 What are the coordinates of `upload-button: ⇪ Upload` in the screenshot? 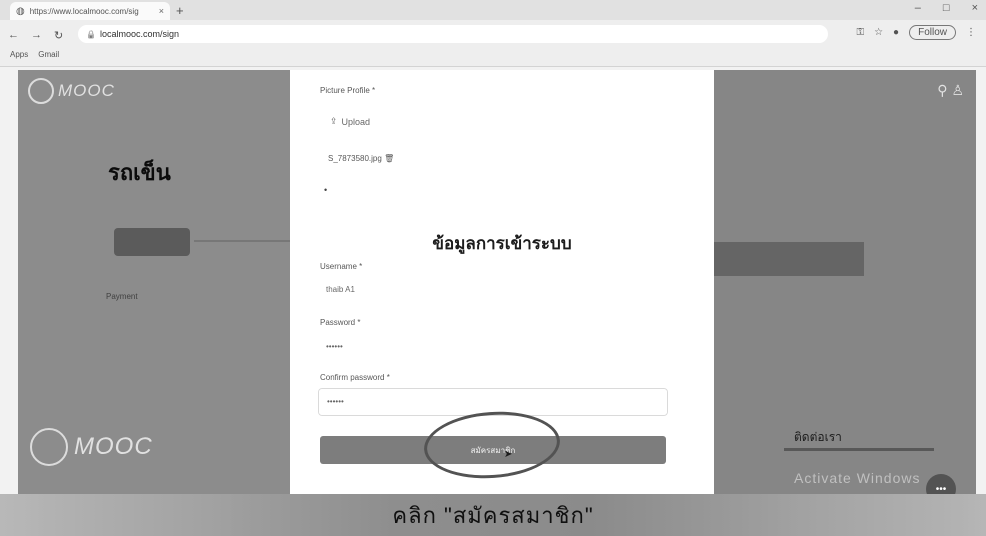 It's located at (350, 121).